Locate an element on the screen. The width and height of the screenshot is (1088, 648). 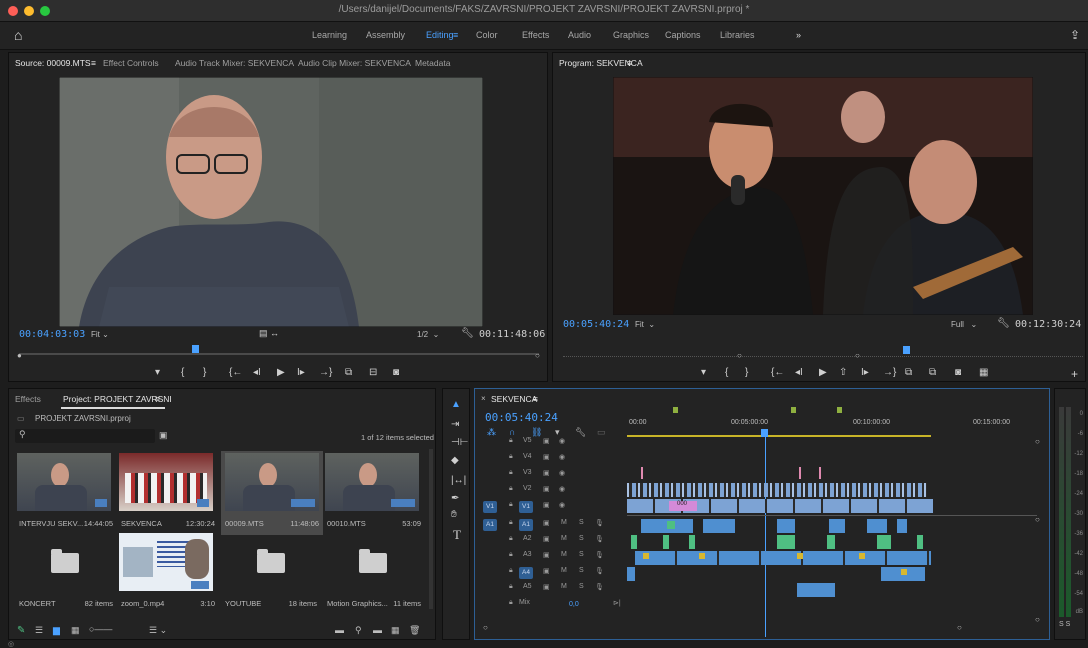
program-ruler is located at coordinates (823, 355).